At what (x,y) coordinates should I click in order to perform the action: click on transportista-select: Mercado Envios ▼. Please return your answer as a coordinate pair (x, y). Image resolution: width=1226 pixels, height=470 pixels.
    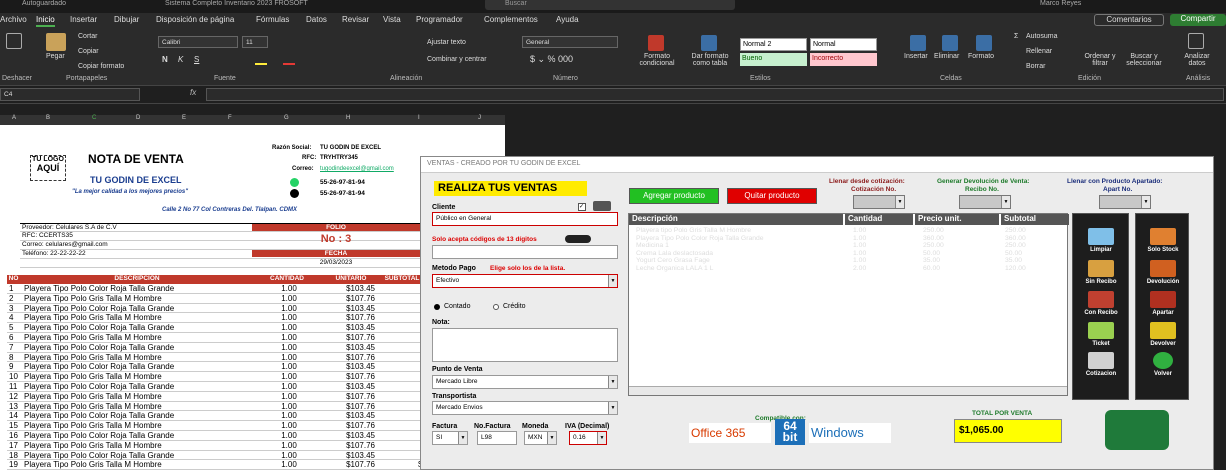
    Looking at the image, I should click on (525, 408).